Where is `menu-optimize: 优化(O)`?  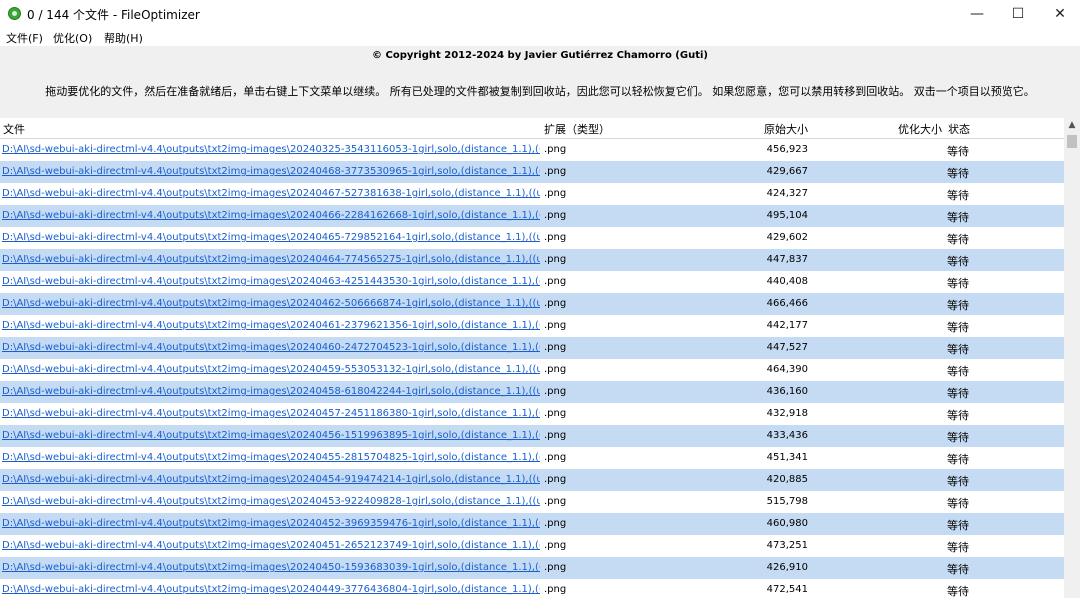 menu-optimize: 优化(O) is located at coordinates (72, 38).